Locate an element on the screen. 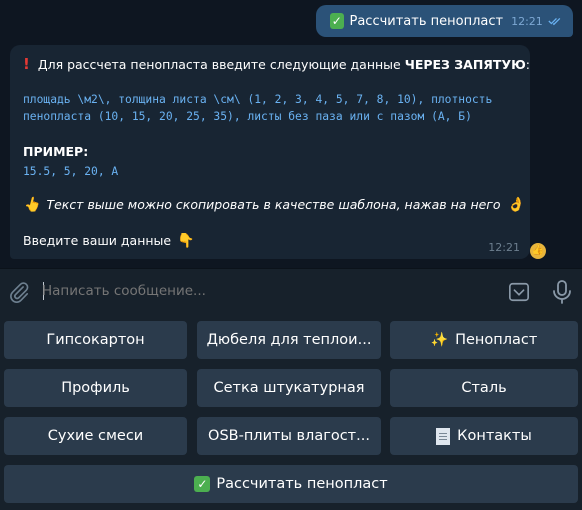 This screenshot has height=510, width=582. contacts-button-label: Контакты is located at coordinates (494, 436).